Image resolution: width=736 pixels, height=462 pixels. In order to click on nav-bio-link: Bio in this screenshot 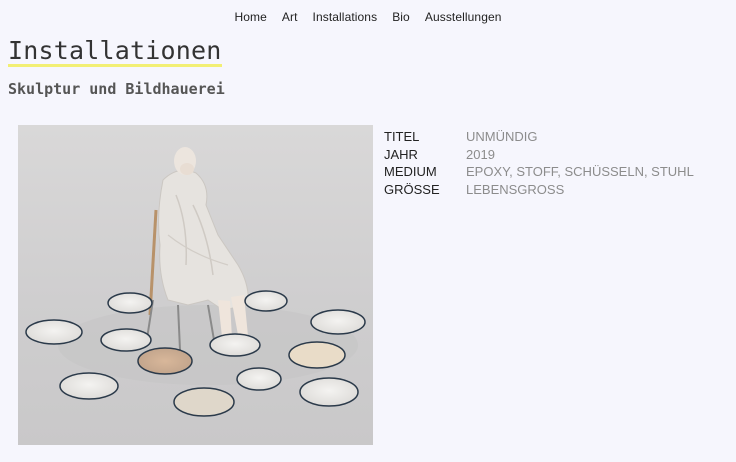, I will do `click(401, 17)`.